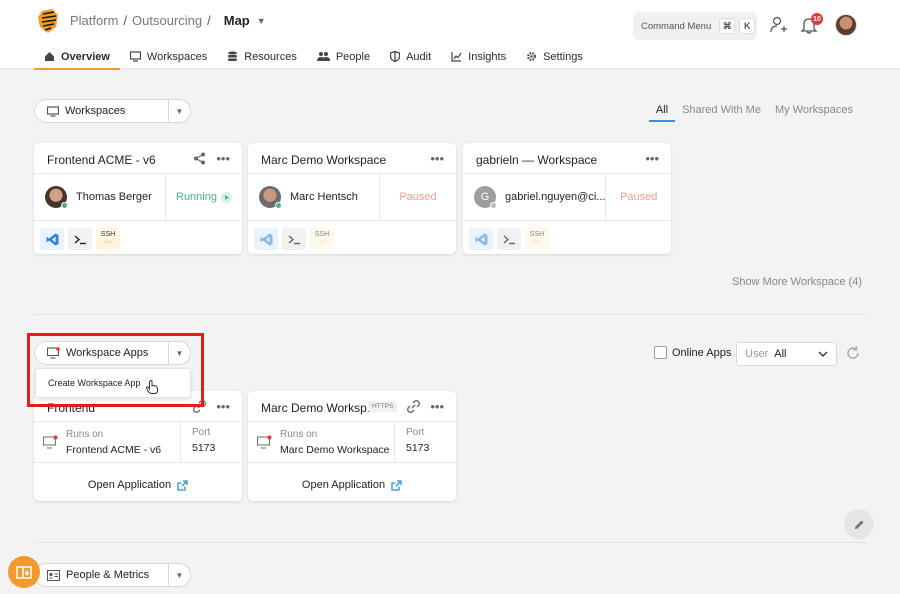 The image size is (900, 594). I want to click on share-icon, so click(199, 158).